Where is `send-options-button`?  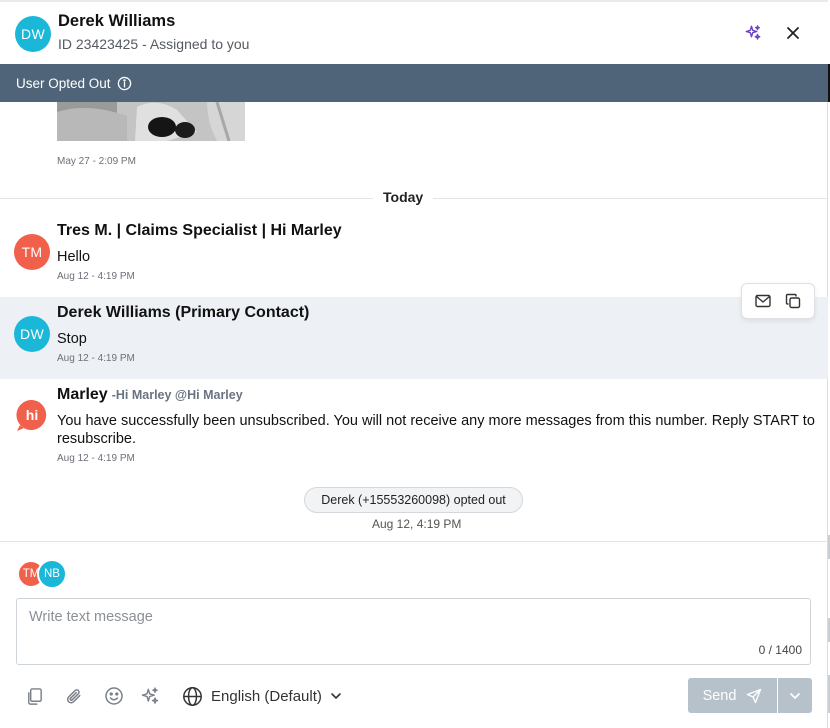
send-options-button is located at coordinates (794, 695).